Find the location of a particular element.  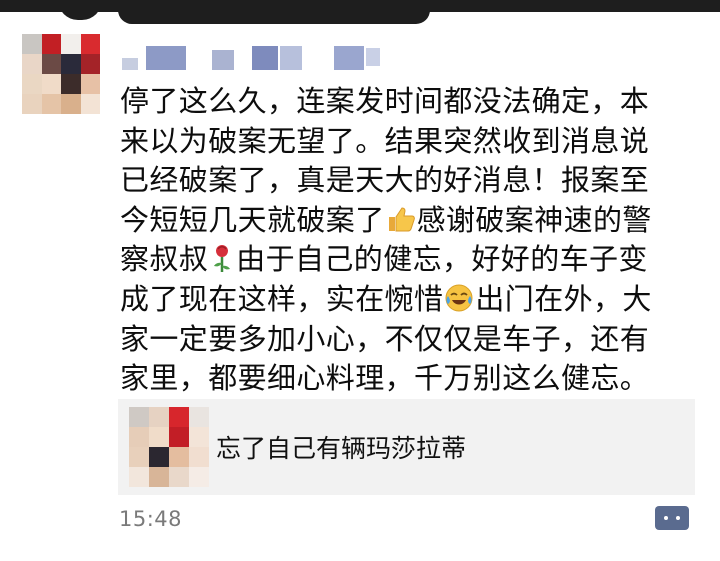

post-line: 停了这么久，连案发时间都没法确定，本 is located at coordinates (385, 101).